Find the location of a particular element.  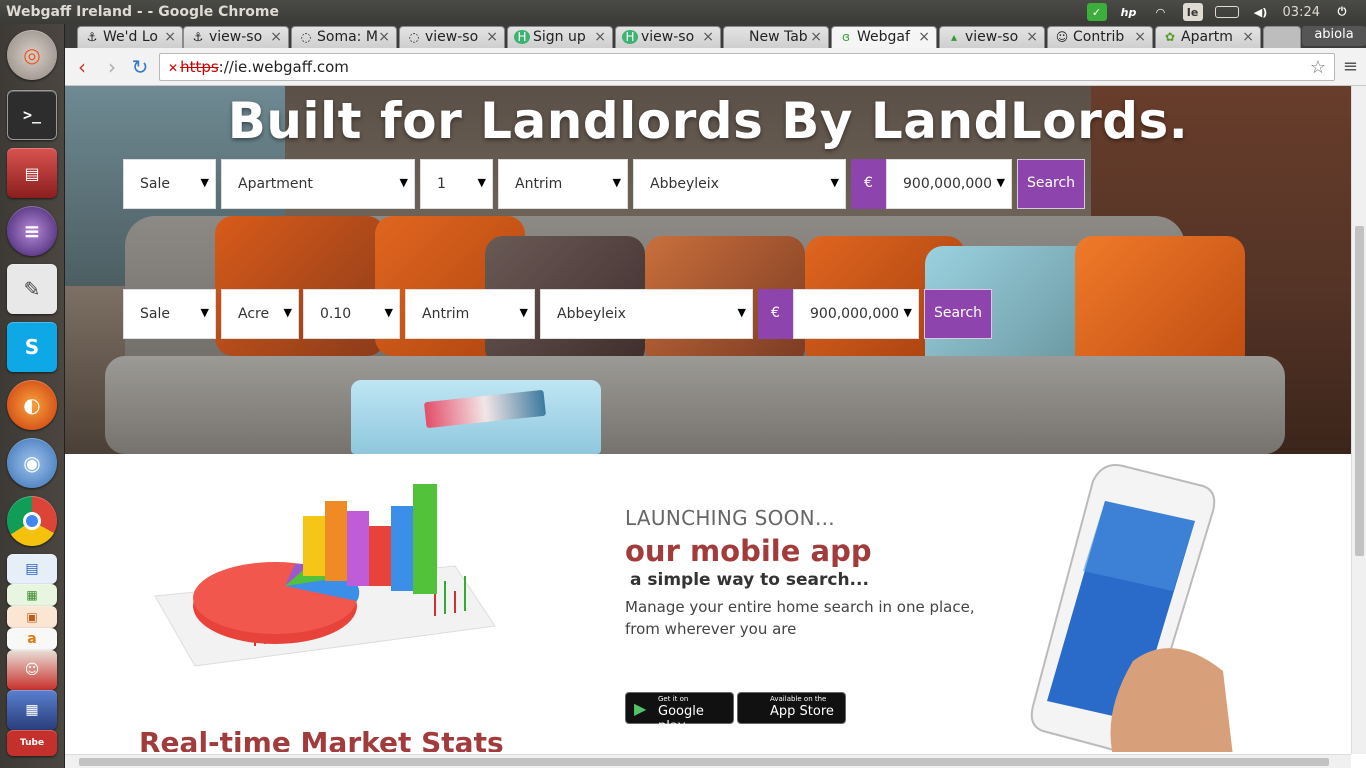

area-unit-select: Acre ▼ is located at coordinates (260, 314).